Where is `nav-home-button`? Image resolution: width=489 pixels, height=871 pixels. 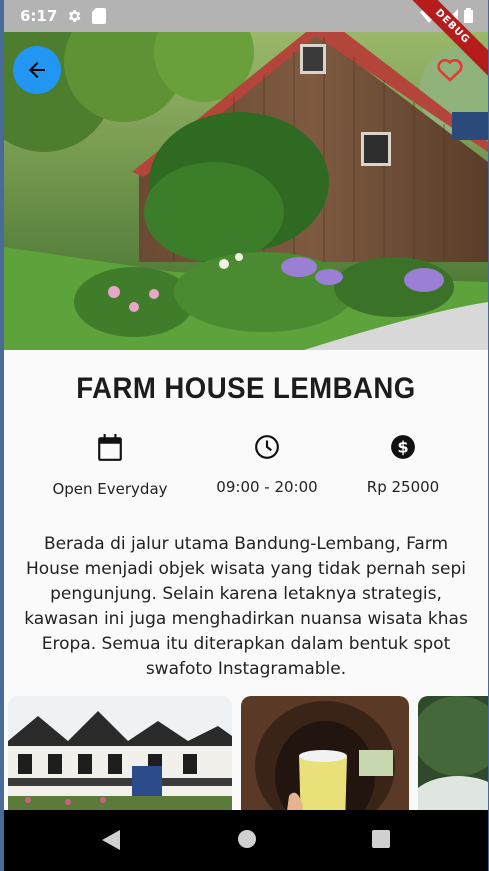 nav-home-button is located at coordinates (247, 841).